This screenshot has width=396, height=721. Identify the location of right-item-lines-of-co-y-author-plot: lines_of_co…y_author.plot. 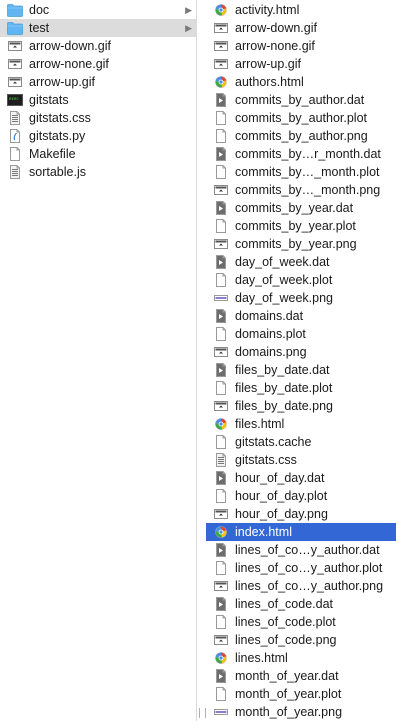
(301, 568).